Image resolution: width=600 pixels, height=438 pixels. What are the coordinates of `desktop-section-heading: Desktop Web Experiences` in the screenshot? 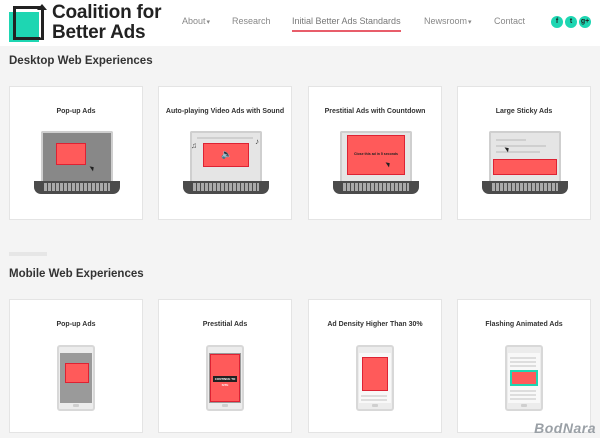 It's located at (81, 61).